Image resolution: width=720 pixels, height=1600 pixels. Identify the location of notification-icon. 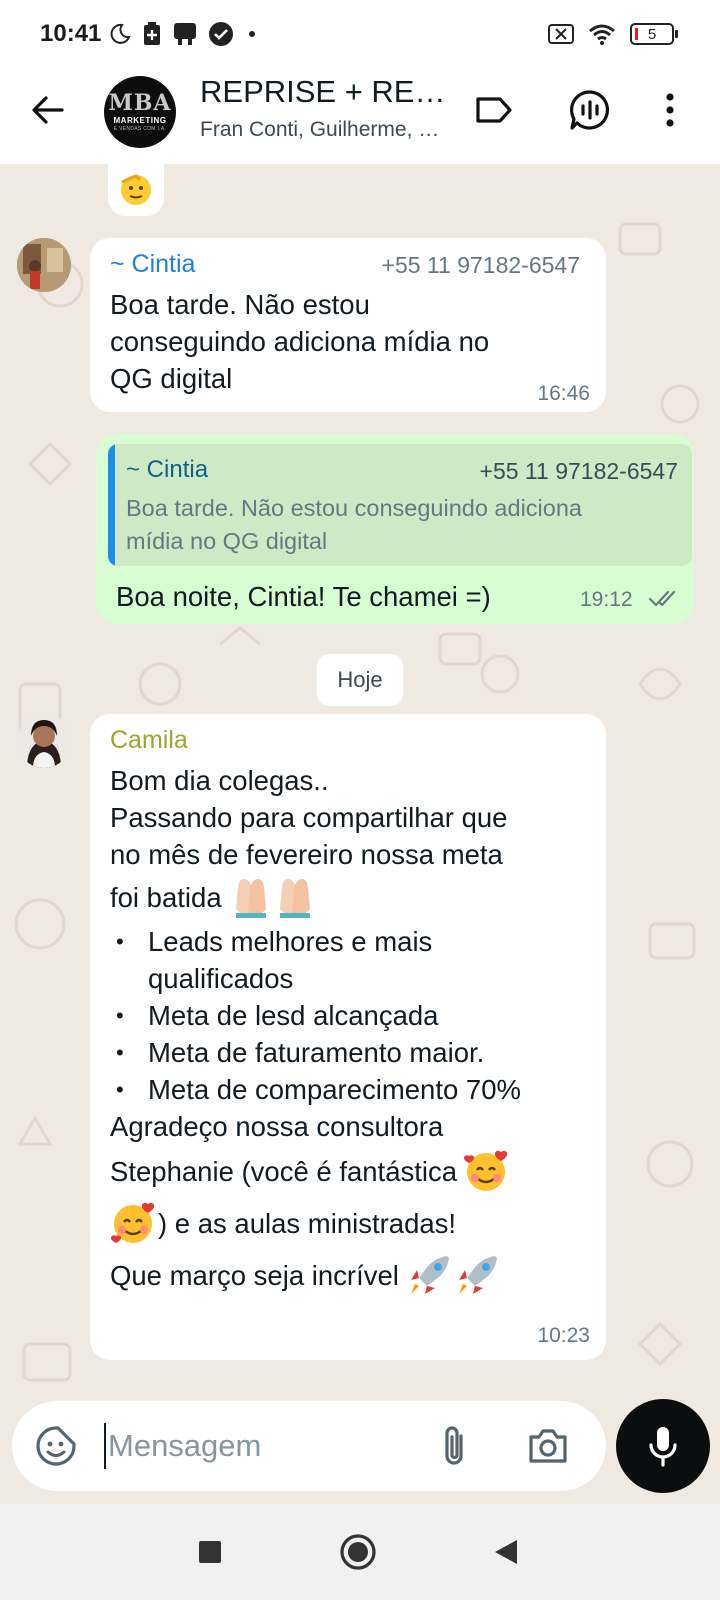
(185, 34).